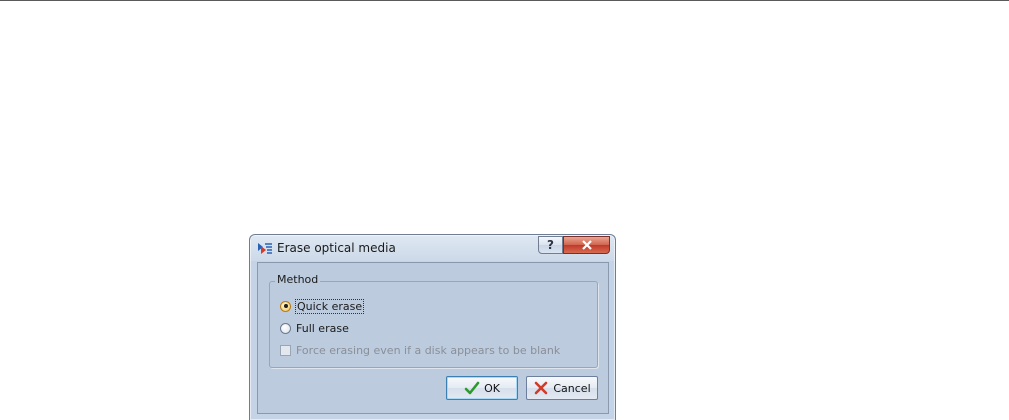 Image resolution: width=1009 pixels, height=420 pixels. Describe the element at coordinates (541, 388) in the screenshot. I see `cross-icon` at that location.